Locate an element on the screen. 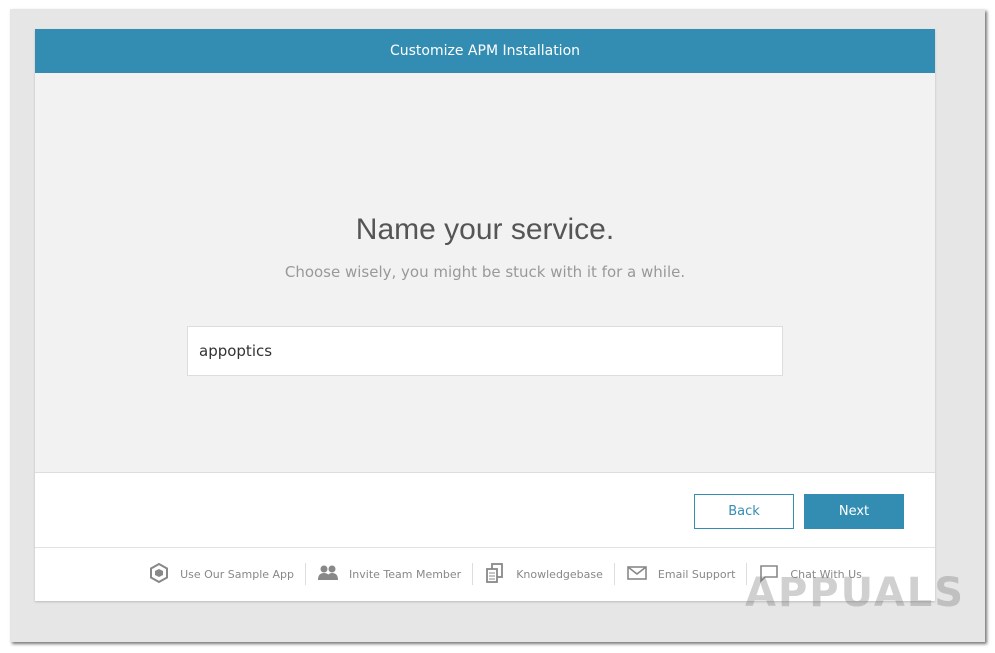 The width and height of the screenshot is (995, 653). dialog-title: Customize APM Installation is located at coordinates (485, 51).